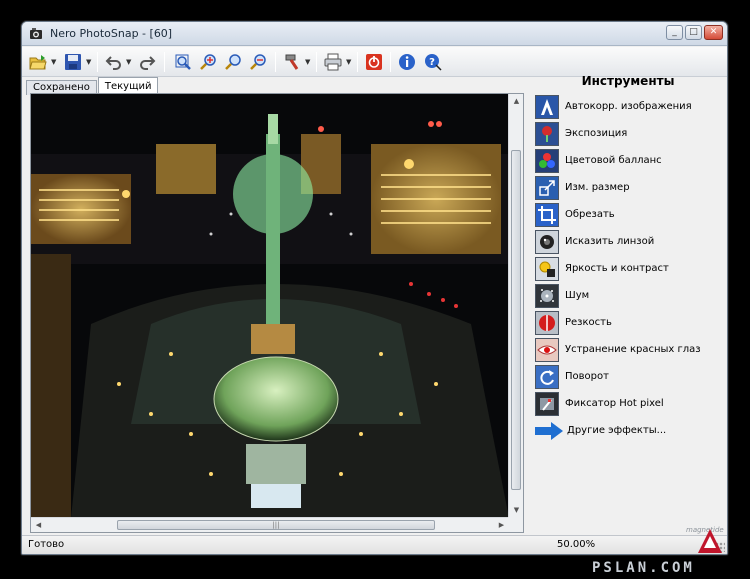  What do you see at coordinates (643, 568) in the screenshot?
I see `watermark-text: PSLAN.COM` at bounding box center [643, 568].